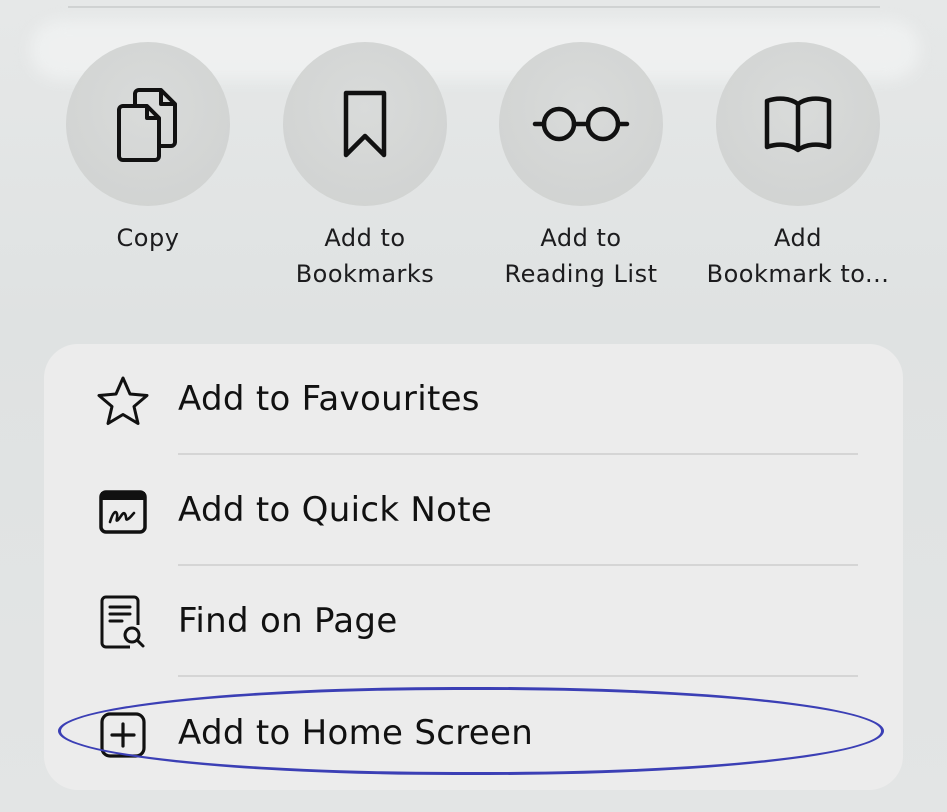 Image resolution: width=947 pixels, height=812 pixels. I want to click on book-icon, so click(798, 124).